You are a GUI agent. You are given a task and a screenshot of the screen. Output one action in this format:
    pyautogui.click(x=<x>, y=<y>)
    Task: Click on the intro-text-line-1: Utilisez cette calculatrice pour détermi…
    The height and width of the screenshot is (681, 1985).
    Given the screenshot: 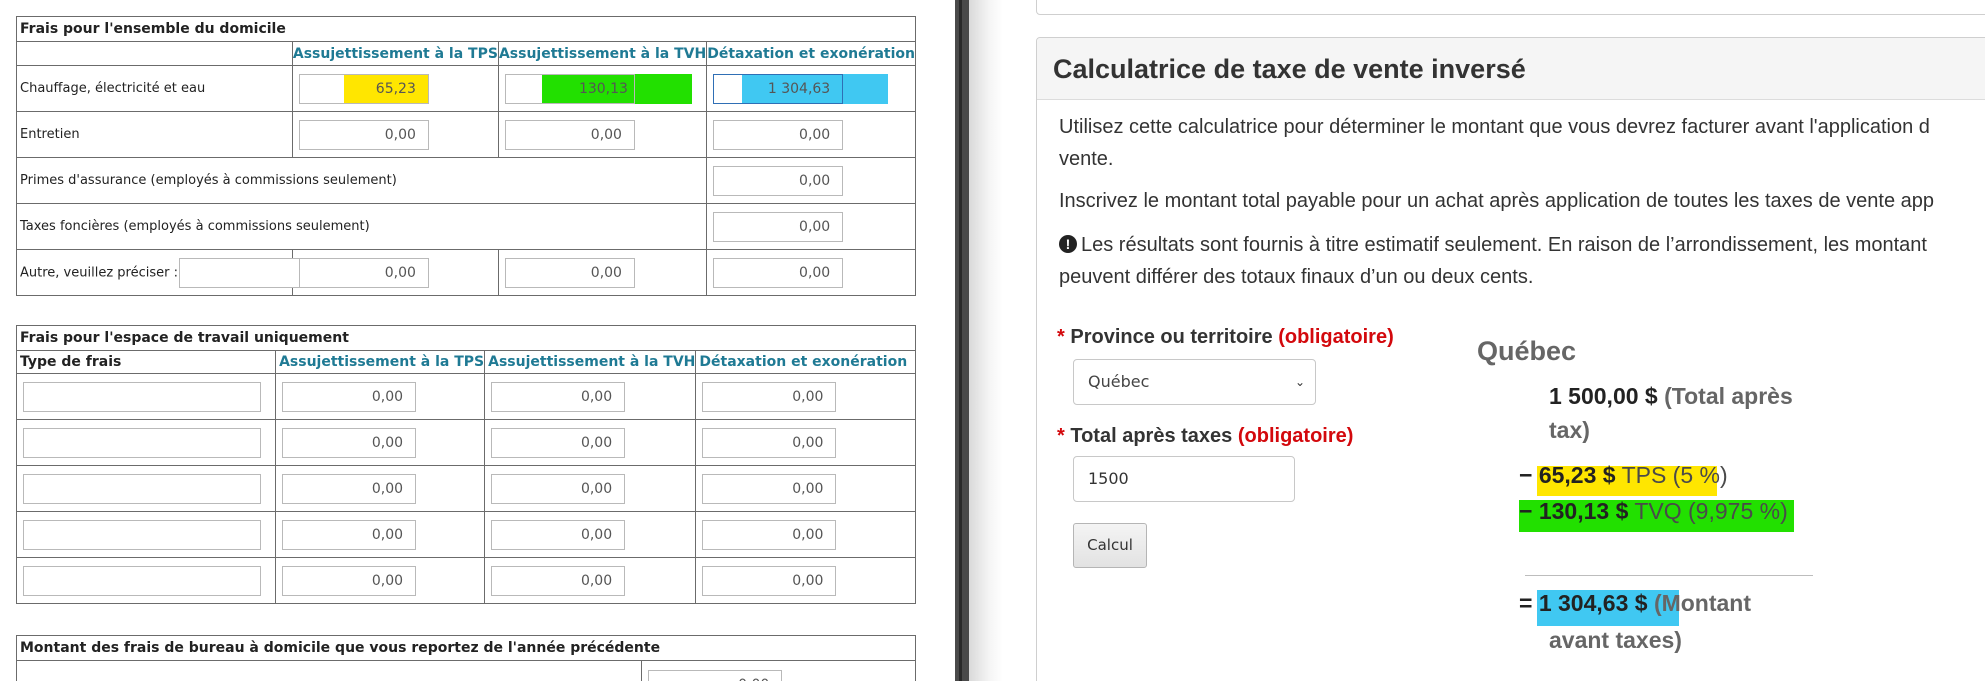 What is the action you would take?
    pyautogui.click(x=1494, y=127)
    